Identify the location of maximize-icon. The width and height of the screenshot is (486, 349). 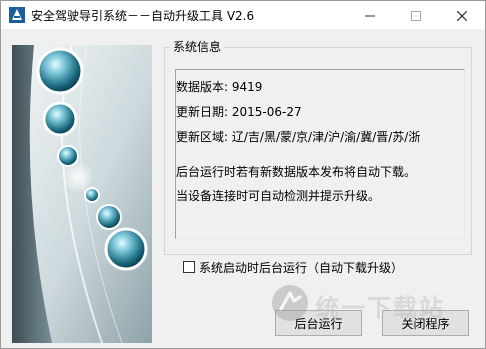
(416, 15).